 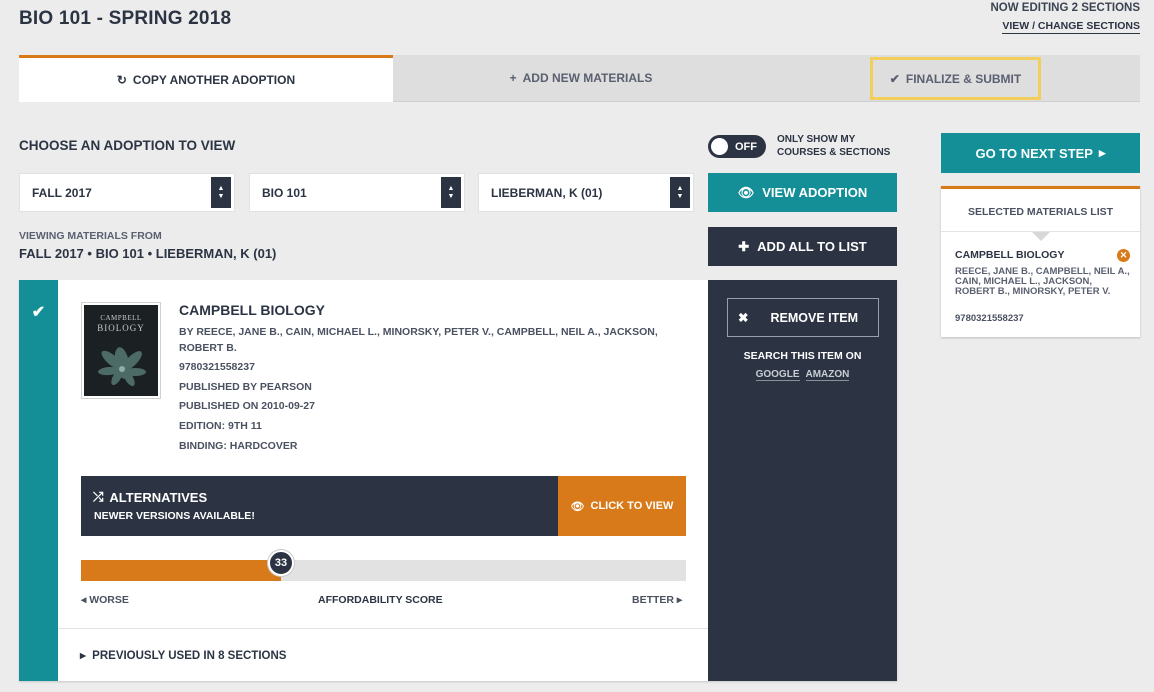 I want to click on book-cover-image: CAMPBELL BIOLOGY, so click(x=121, y=350).